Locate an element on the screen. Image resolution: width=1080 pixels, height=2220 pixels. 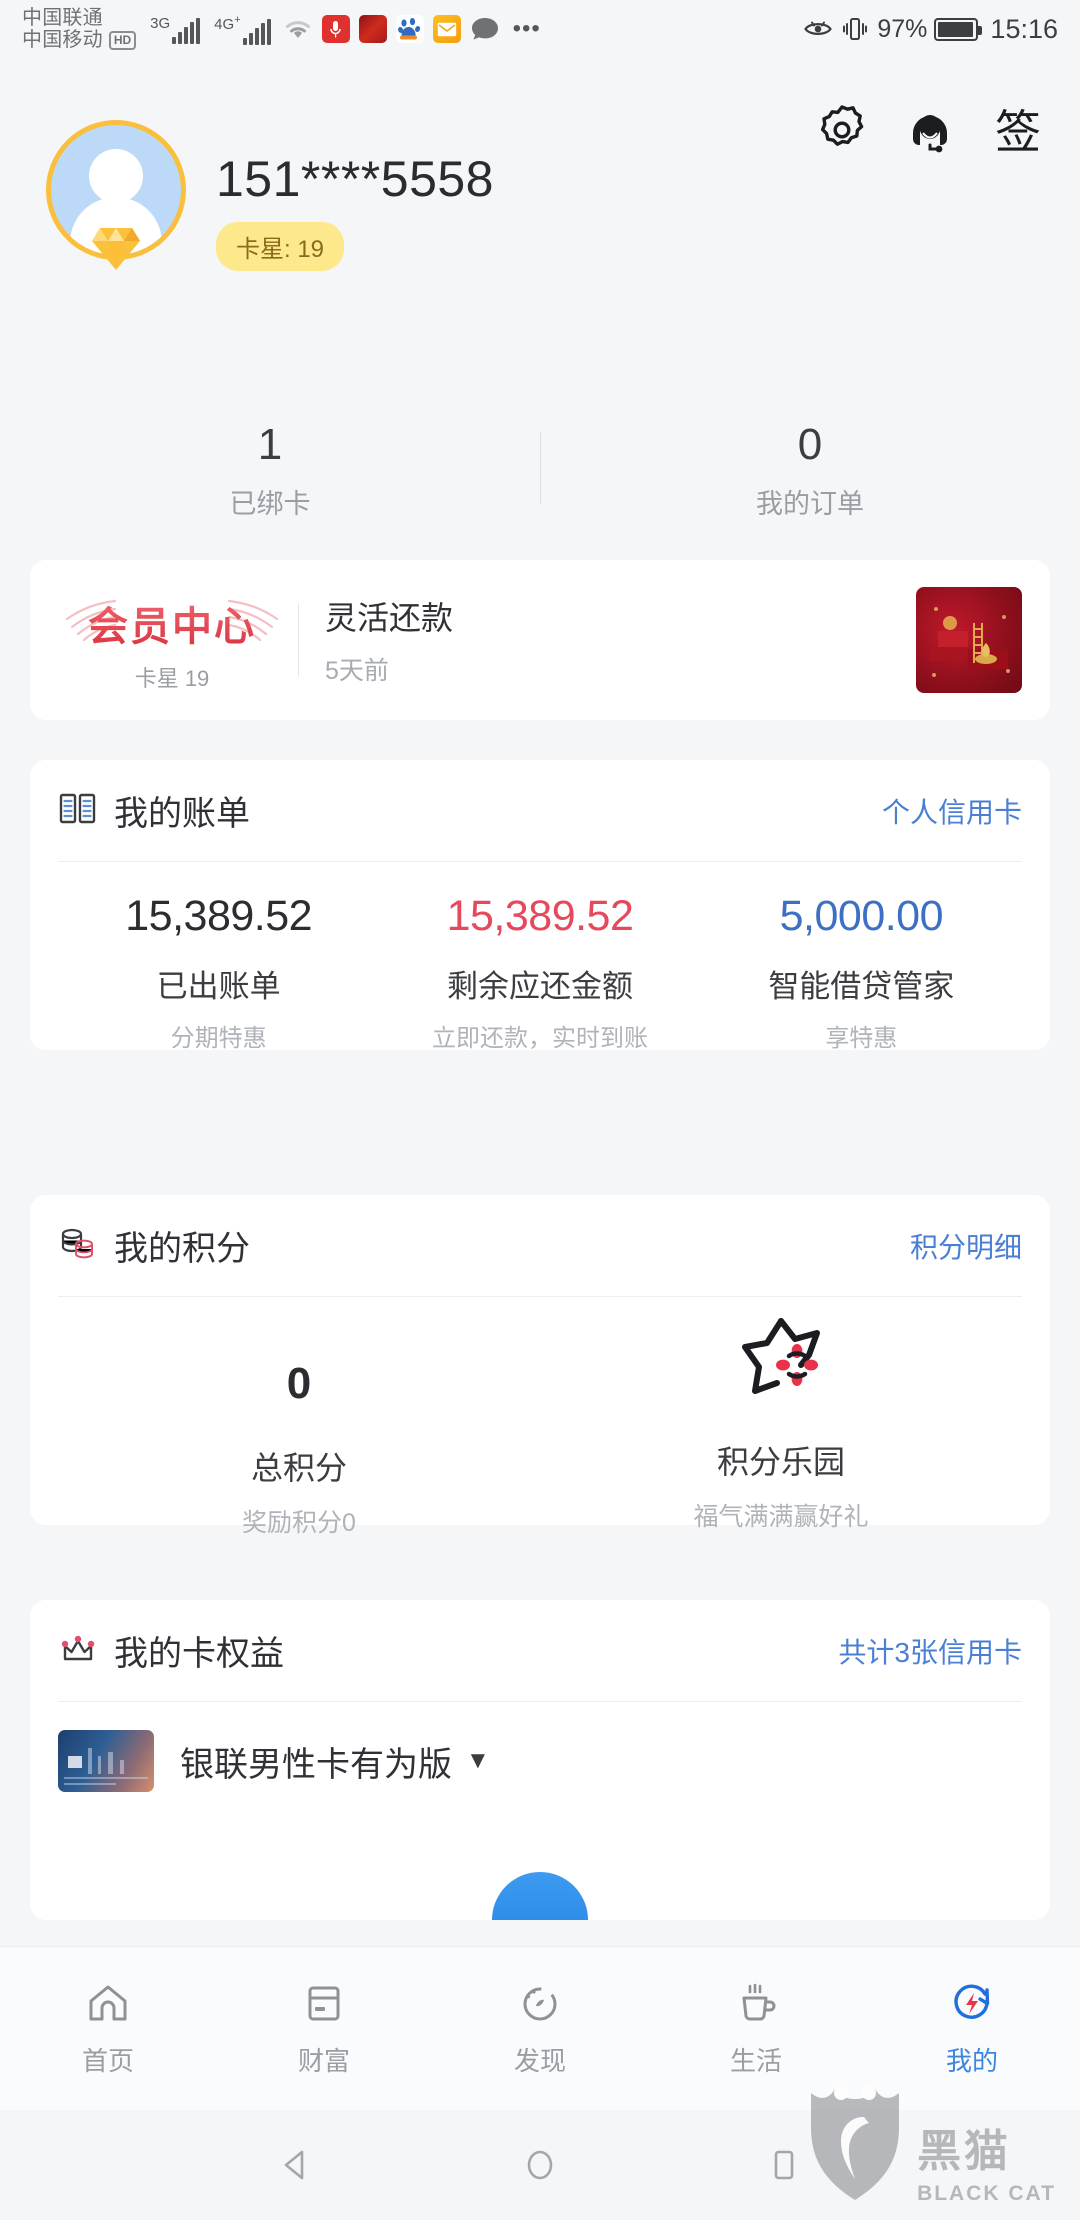
card-icon is located at coordinates (324, 2003).